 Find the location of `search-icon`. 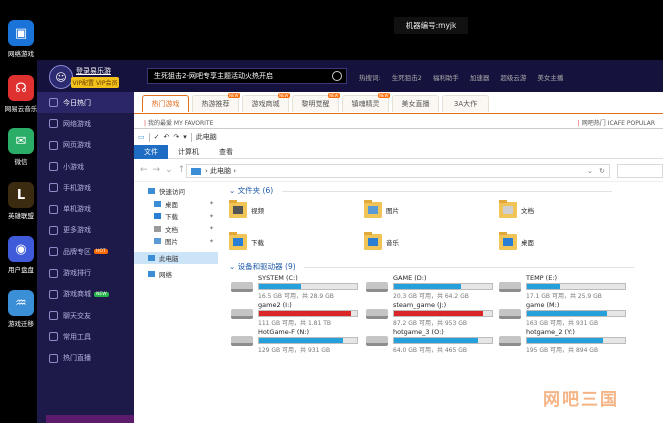

search-icon is located at coordinates (337, 76).